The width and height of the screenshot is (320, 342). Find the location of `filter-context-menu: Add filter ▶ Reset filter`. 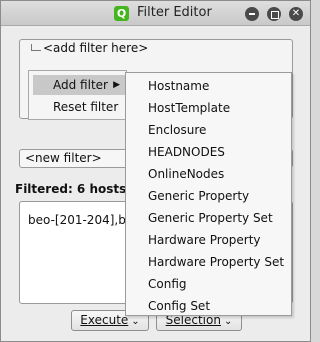

filter-context-menu: Add filter ▶ Reset filter is located at coordinates (77, 95).